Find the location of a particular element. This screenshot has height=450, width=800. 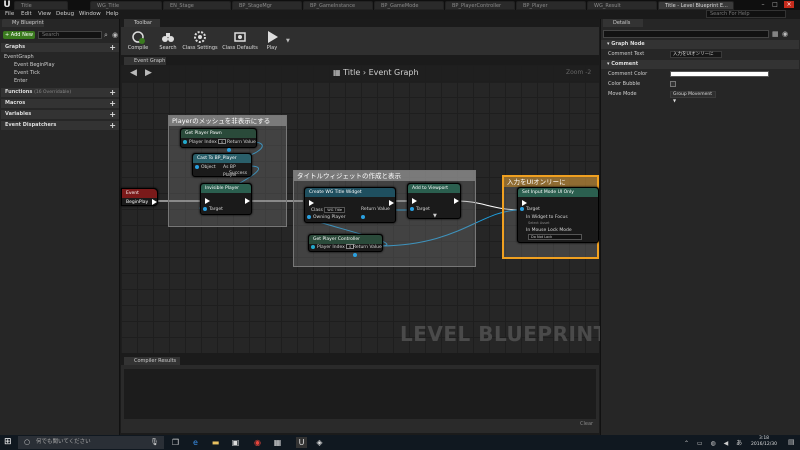

level-blueprint-watermark: LEVEL BLUEPRINT is located at coordinates (504, 334).